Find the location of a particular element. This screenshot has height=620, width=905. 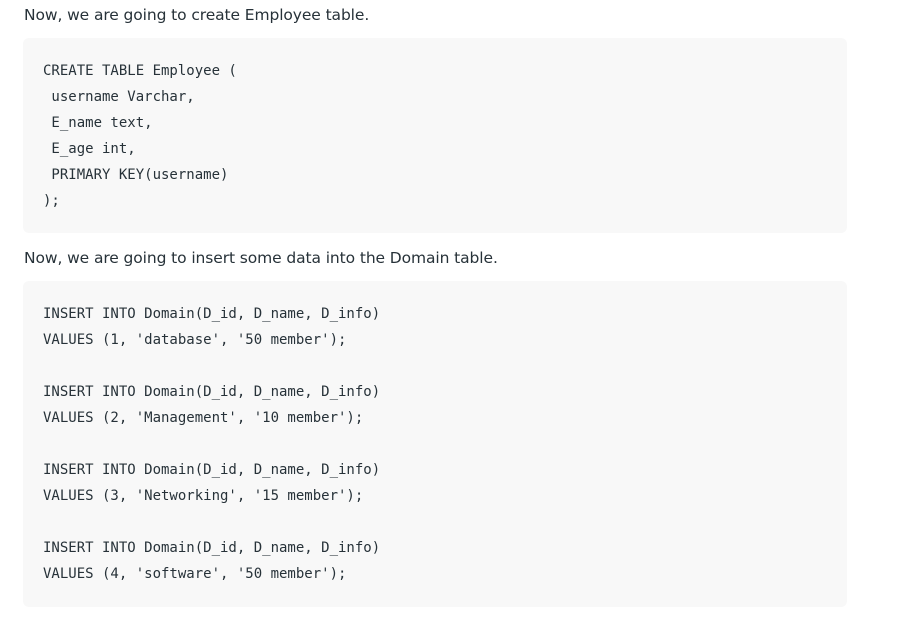

code-line: VALUES (4, 'software', '50 member'); is located at coordinates (195, 574).